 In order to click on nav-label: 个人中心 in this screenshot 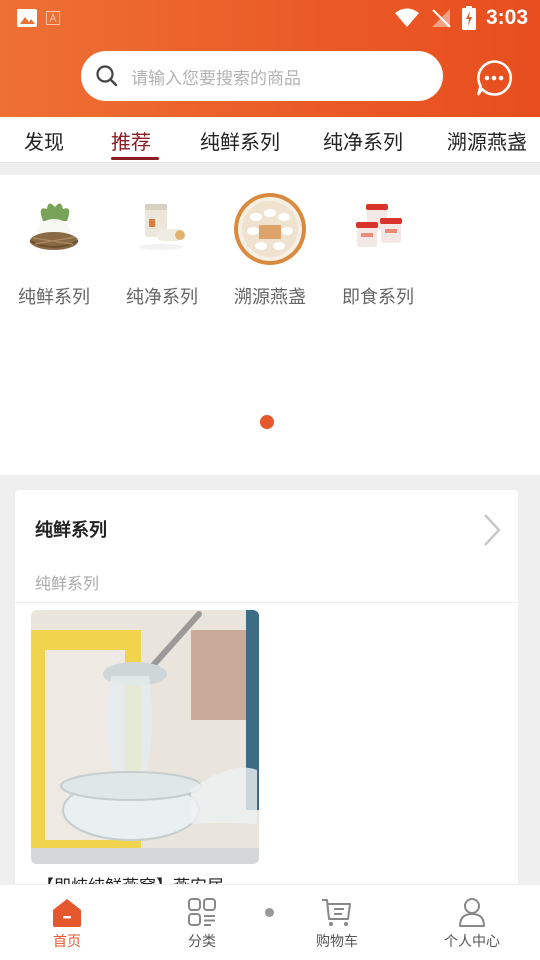, I will do `click(472, 942)`.